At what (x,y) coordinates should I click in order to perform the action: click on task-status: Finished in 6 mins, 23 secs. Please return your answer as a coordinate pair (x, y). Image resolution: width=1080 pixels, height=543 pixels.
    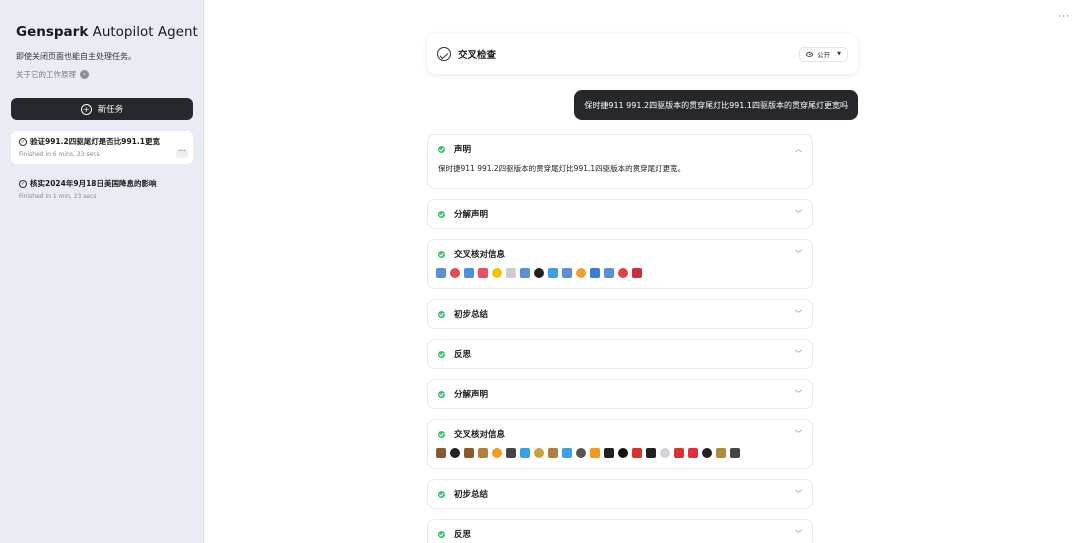
    Looking at the image, I should click on (59, 154).